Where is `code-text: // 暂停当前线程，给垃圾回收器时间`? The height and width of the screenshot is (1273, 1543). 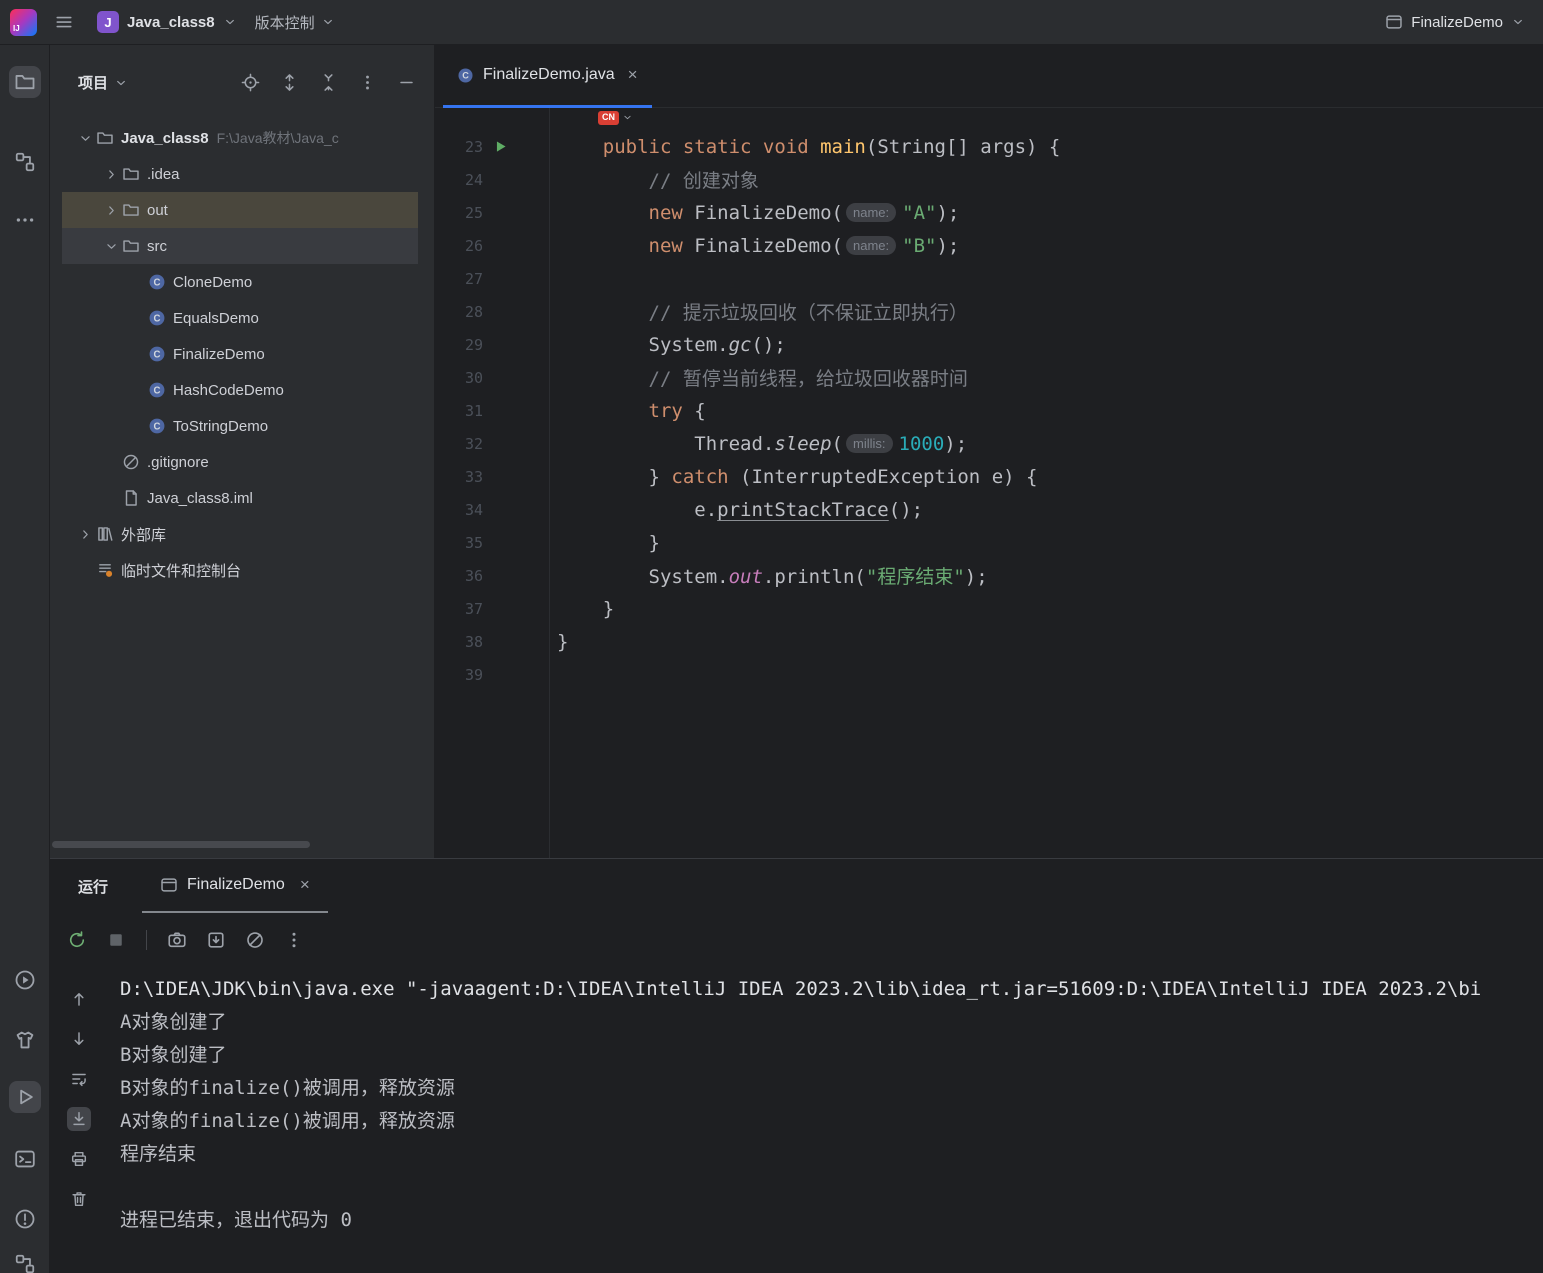 code-text: // 暂停当前线程，给垃圾回收器时间 is located at coordinates (758, 377).